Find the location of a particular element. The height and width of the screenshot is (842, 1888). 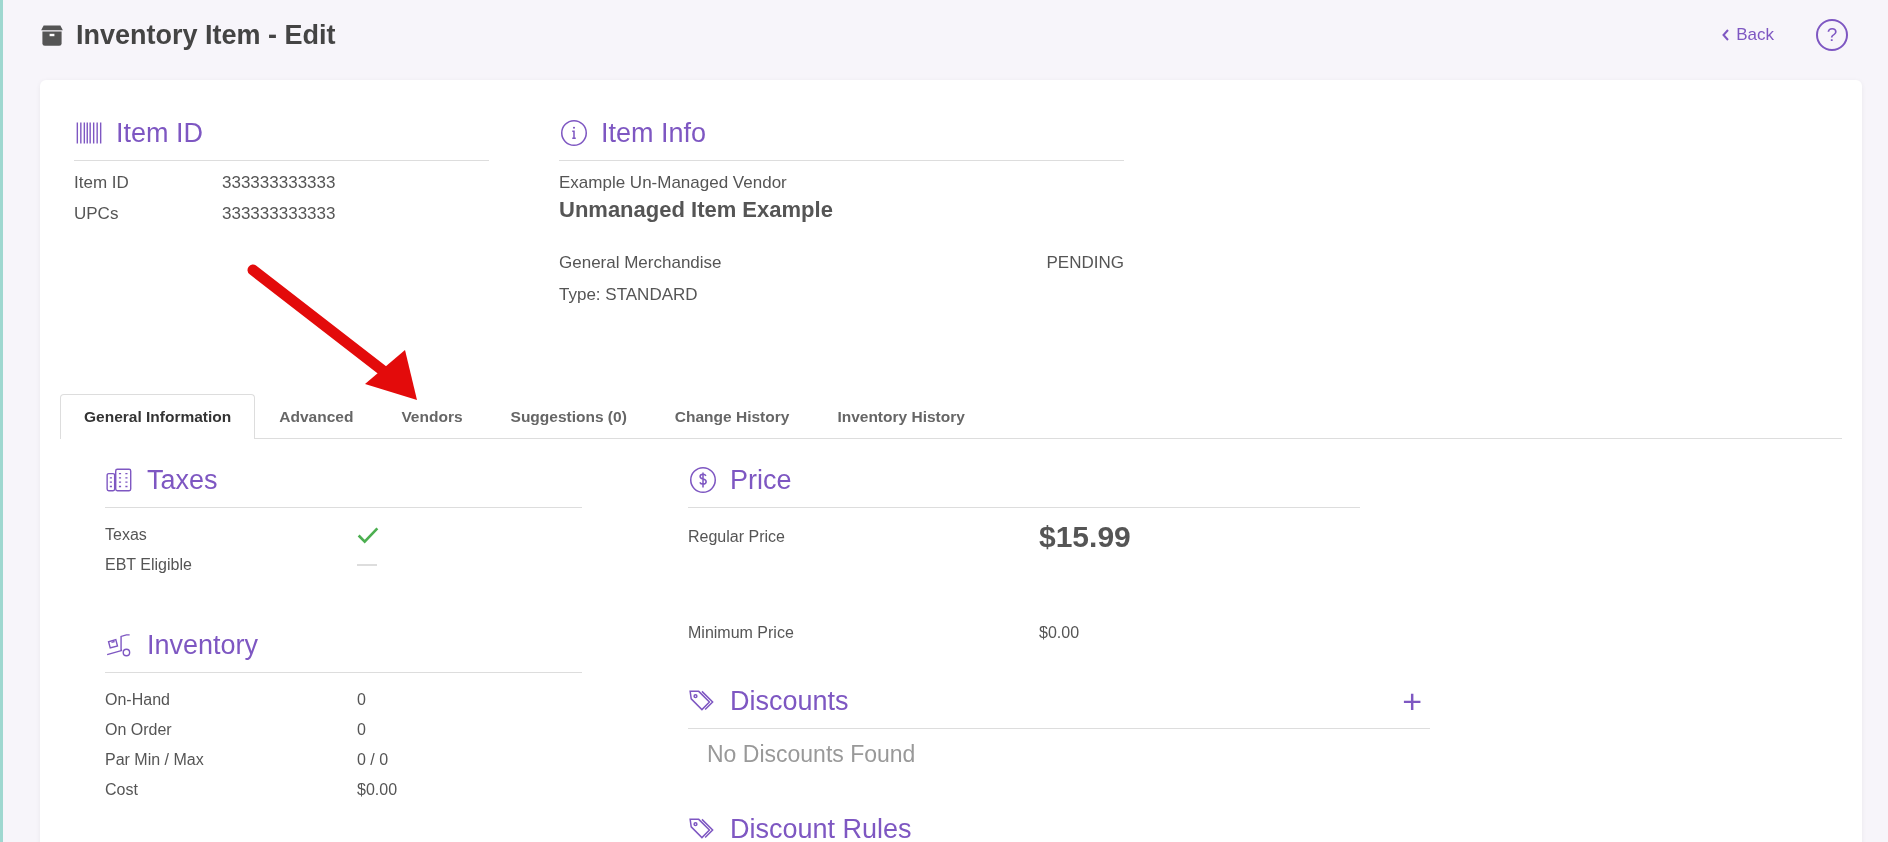

field-label: UPCs is located at coordinates (97, 214).